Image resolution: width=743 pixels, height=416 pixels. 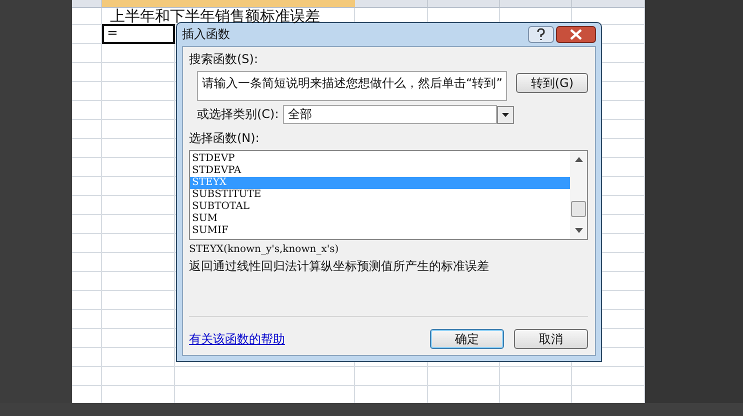 What do you see at coordinates (224, 138) in the screenshot?
I see `function-label: 选择函数(N):` at bounding box center [224, 138].